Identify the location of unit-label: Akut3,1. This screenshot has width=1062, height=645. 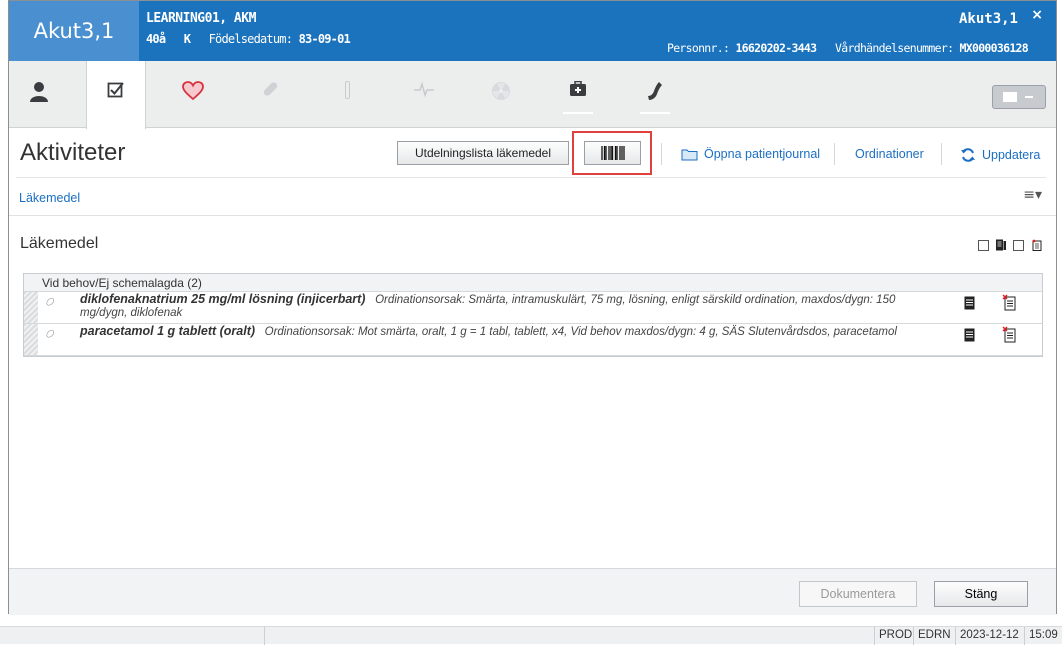
(74, 31).